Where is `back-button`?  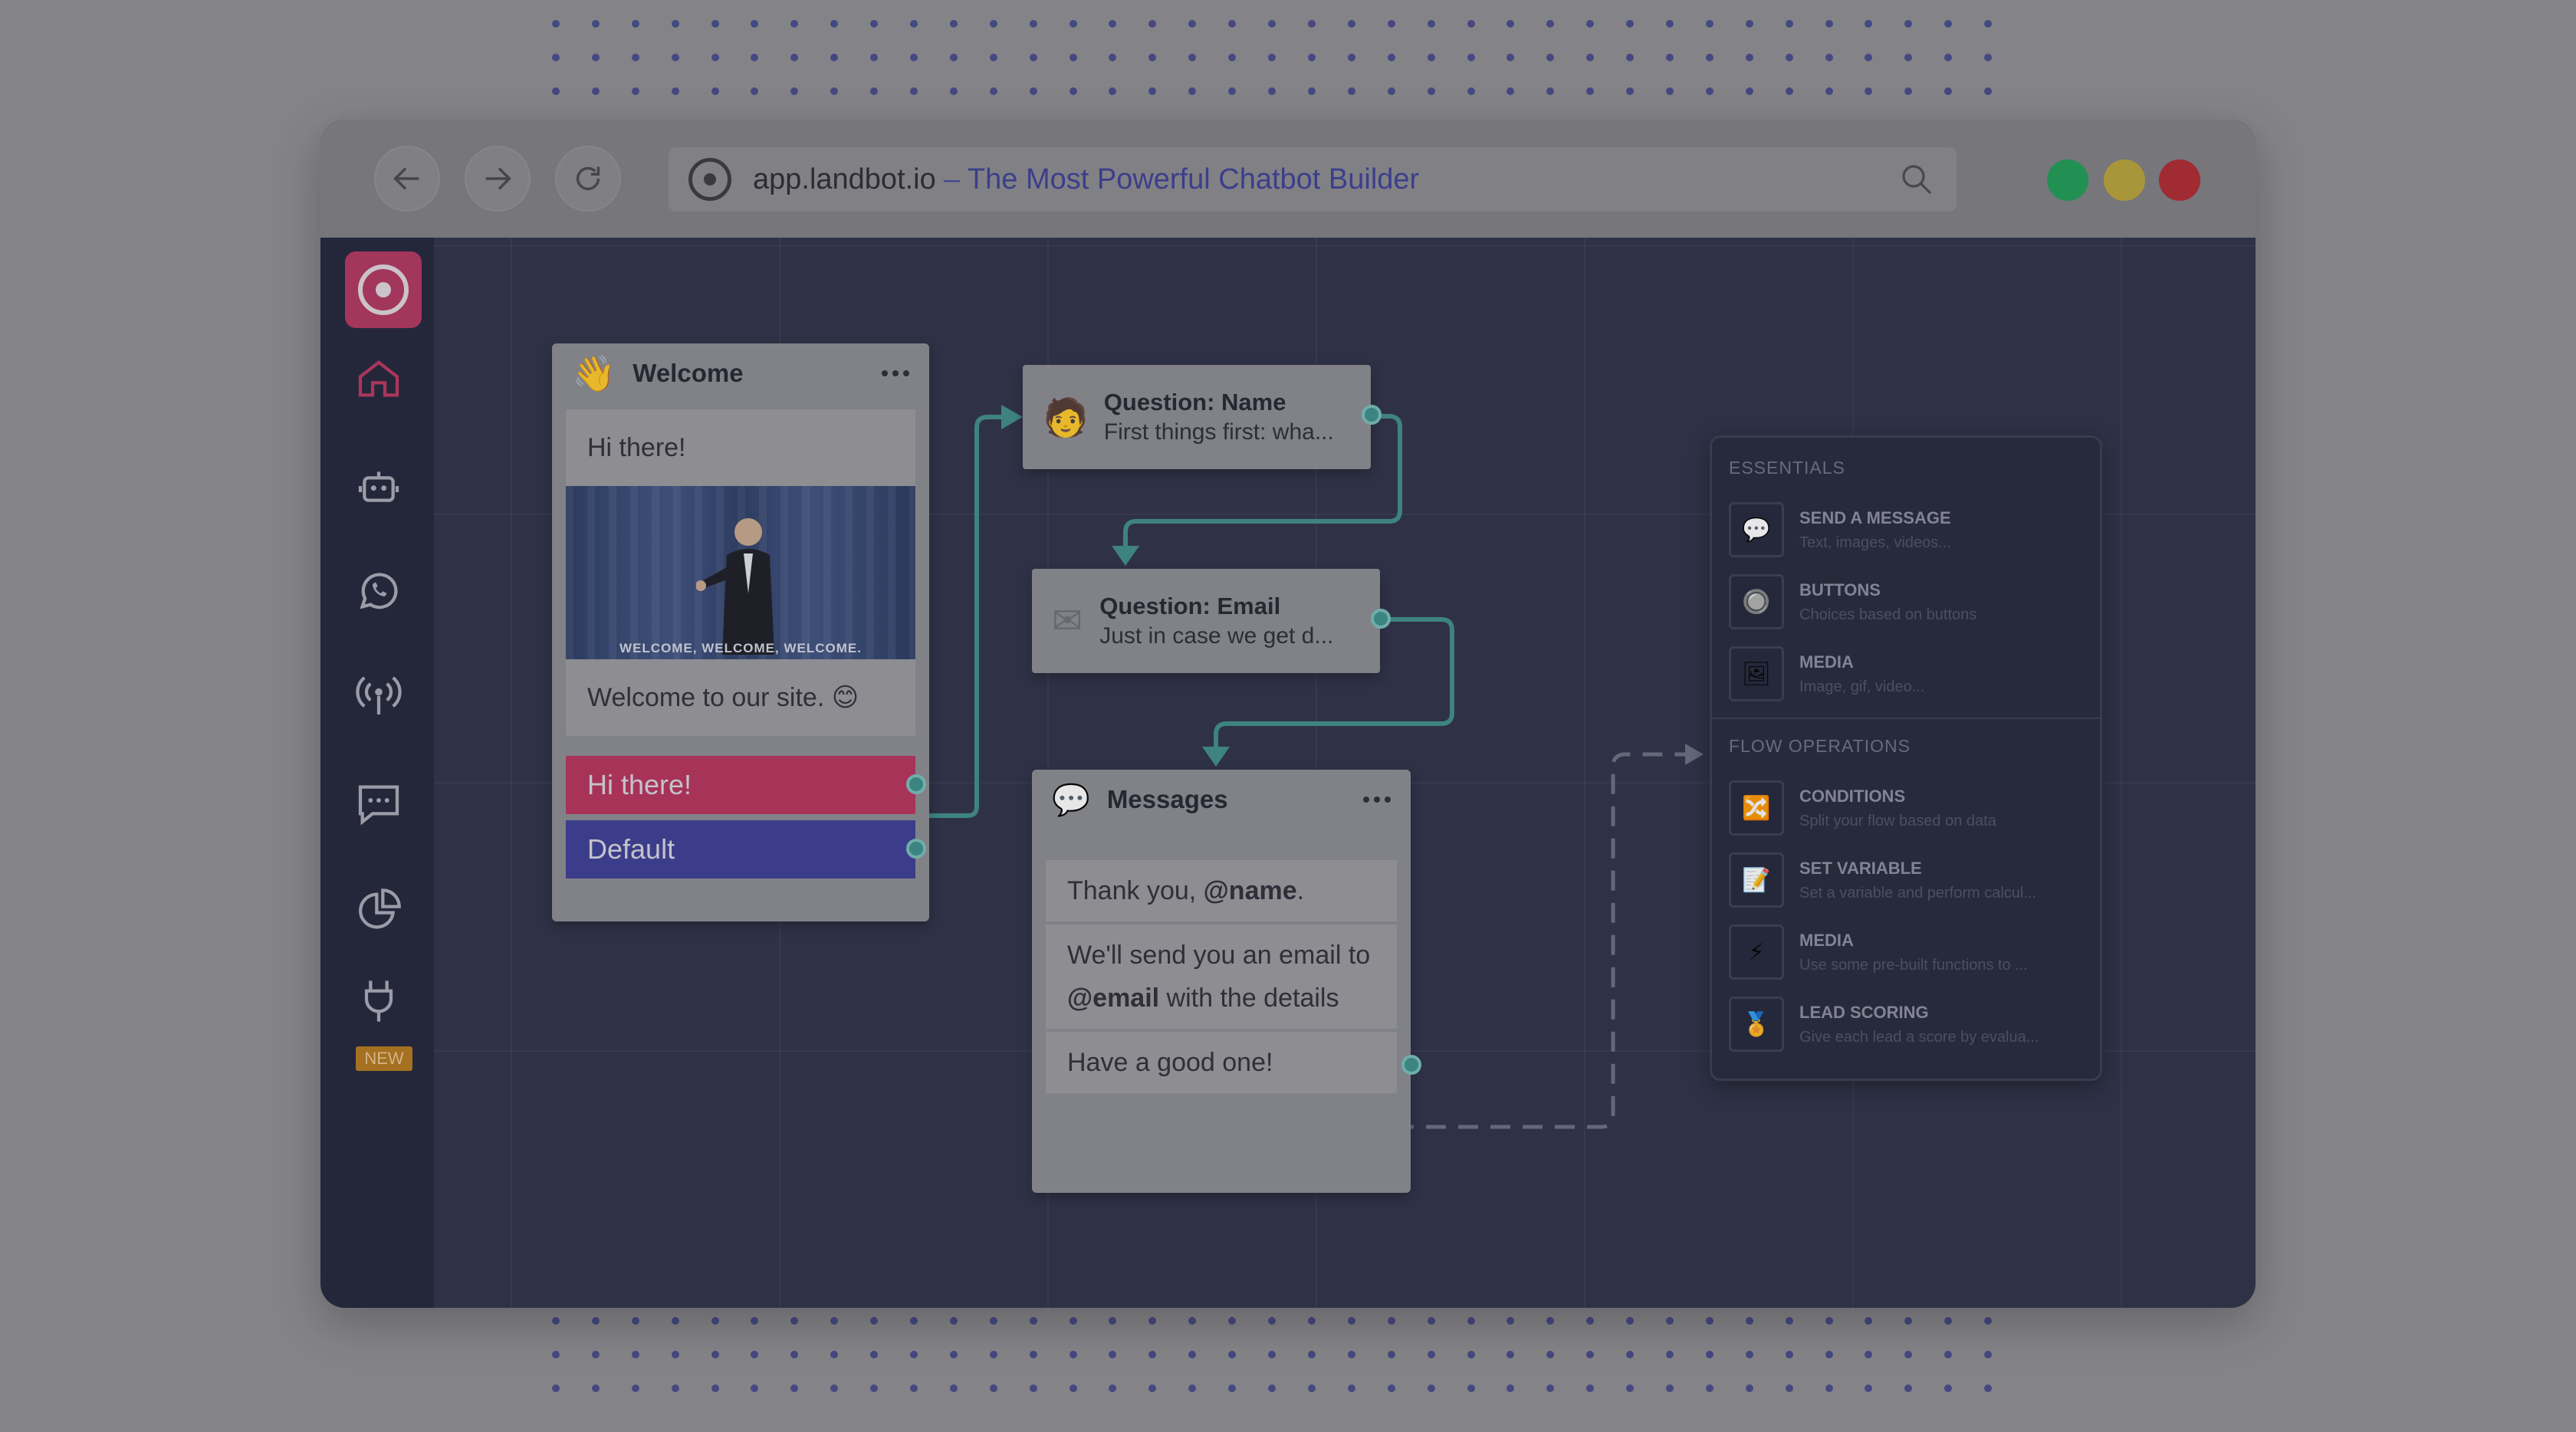 back-button is located at coordinates (407, 179).